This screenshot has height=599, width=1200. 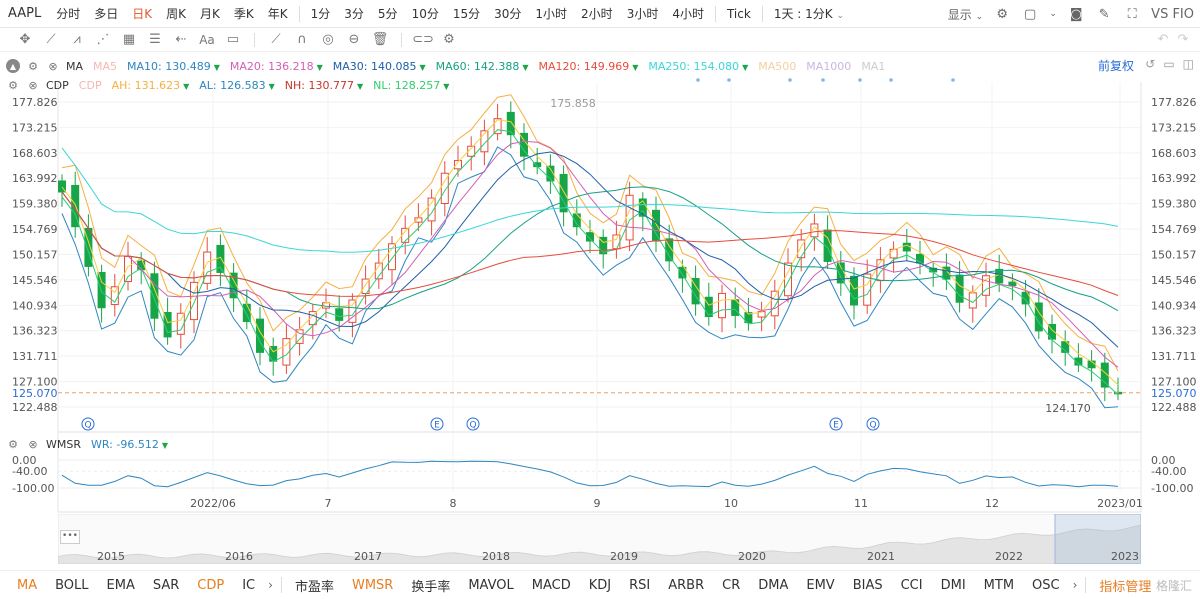 What do you see at coordinates (589, 66) in the screenshot?
I see `legend-item: MA120: 149.969 ▼` at bounding box center [589, 66].